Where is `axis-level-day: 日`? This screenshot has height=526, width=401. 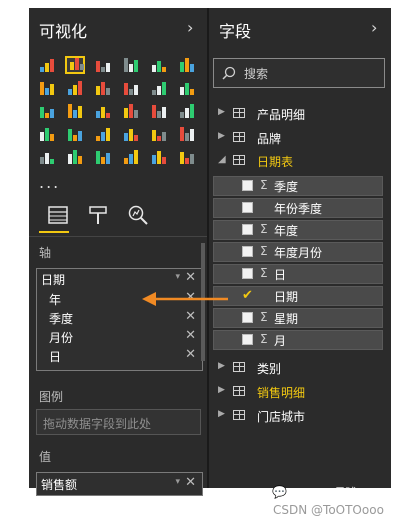 axis-level-day: 日 is located at coordinates (55, 356).